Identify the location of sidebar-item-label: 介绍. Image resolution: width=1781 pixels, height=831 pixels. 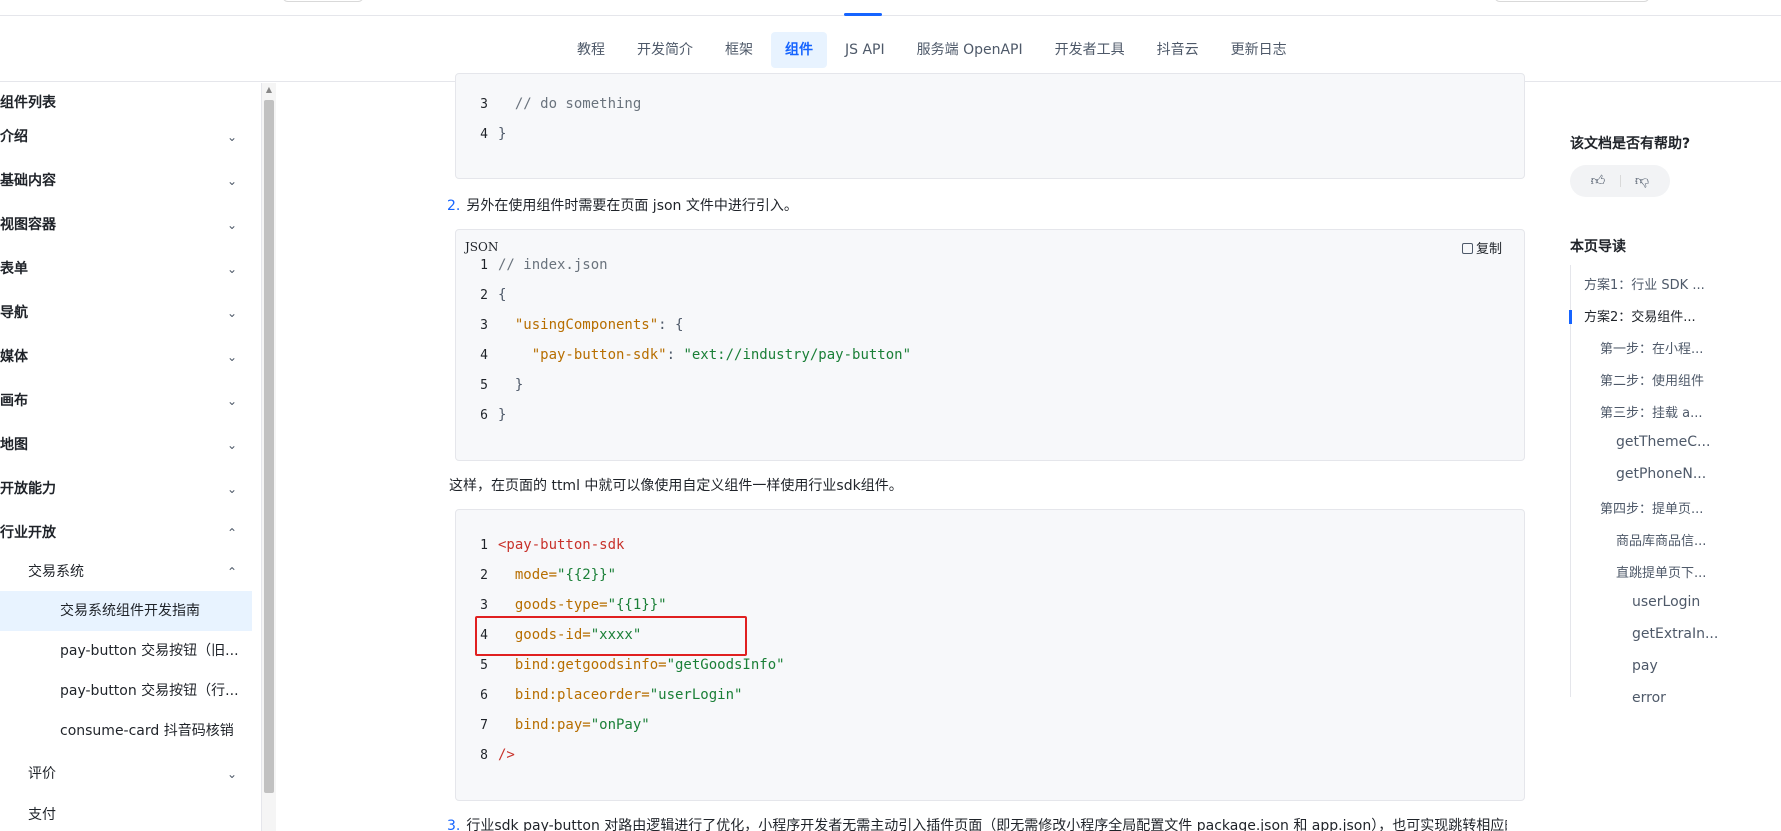
(14, 137).